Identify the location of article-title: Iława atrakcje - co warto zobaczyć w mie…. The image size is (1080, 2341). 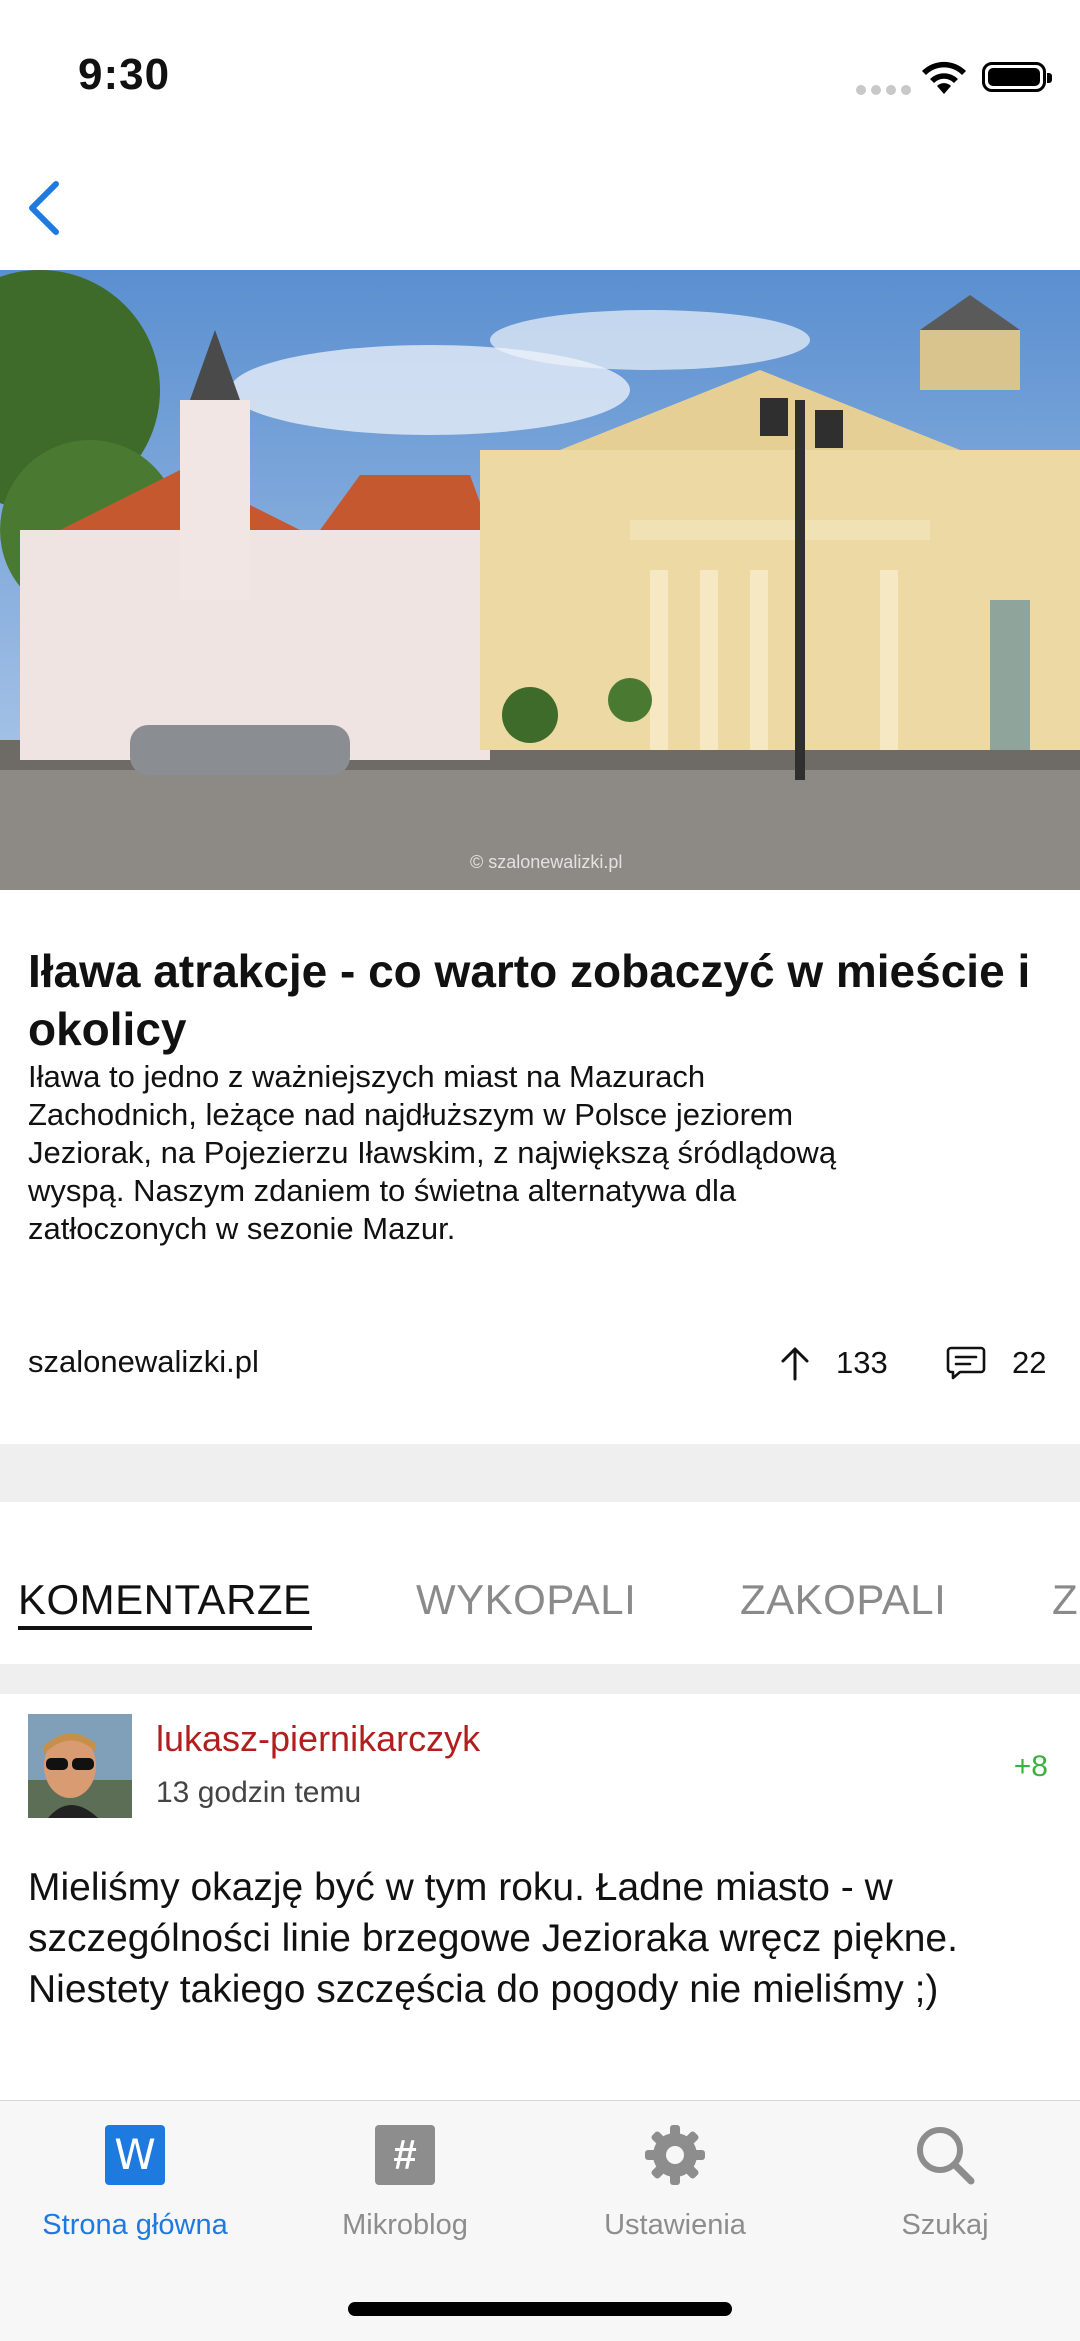
(538, 1000).